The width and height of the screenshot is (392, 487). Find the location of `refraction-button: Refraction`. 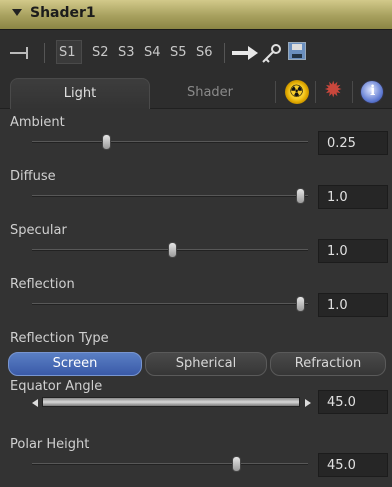

refraction-button: Refraction is located at coordinates (328, 364).